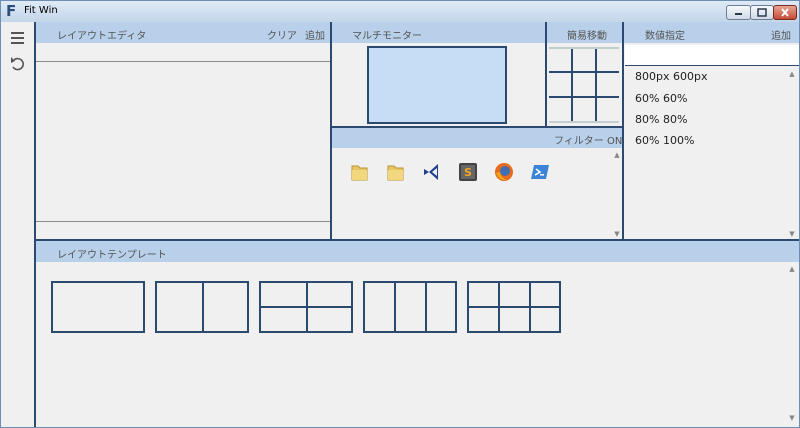 The image size is (800, 428). Describe the element at coordinates (664, 140) in the screenshot. I see `numeric-item-4: 60% 100%` at that location.